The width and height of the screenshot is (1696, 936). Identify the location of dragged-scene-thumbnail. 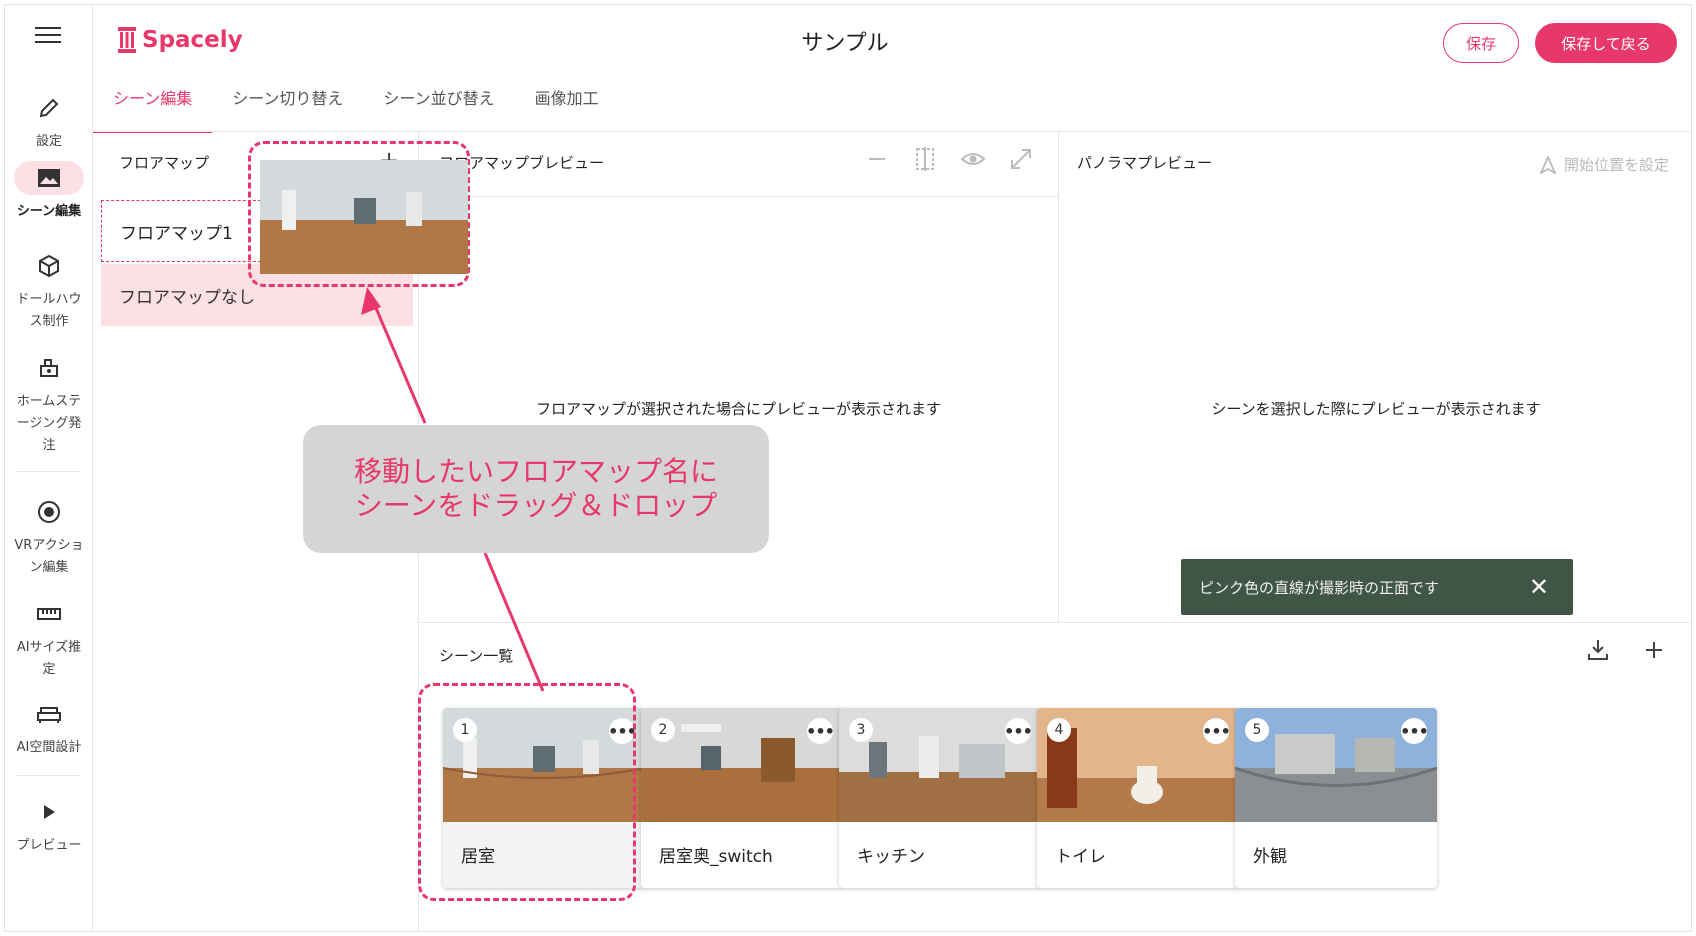
(364, 217).